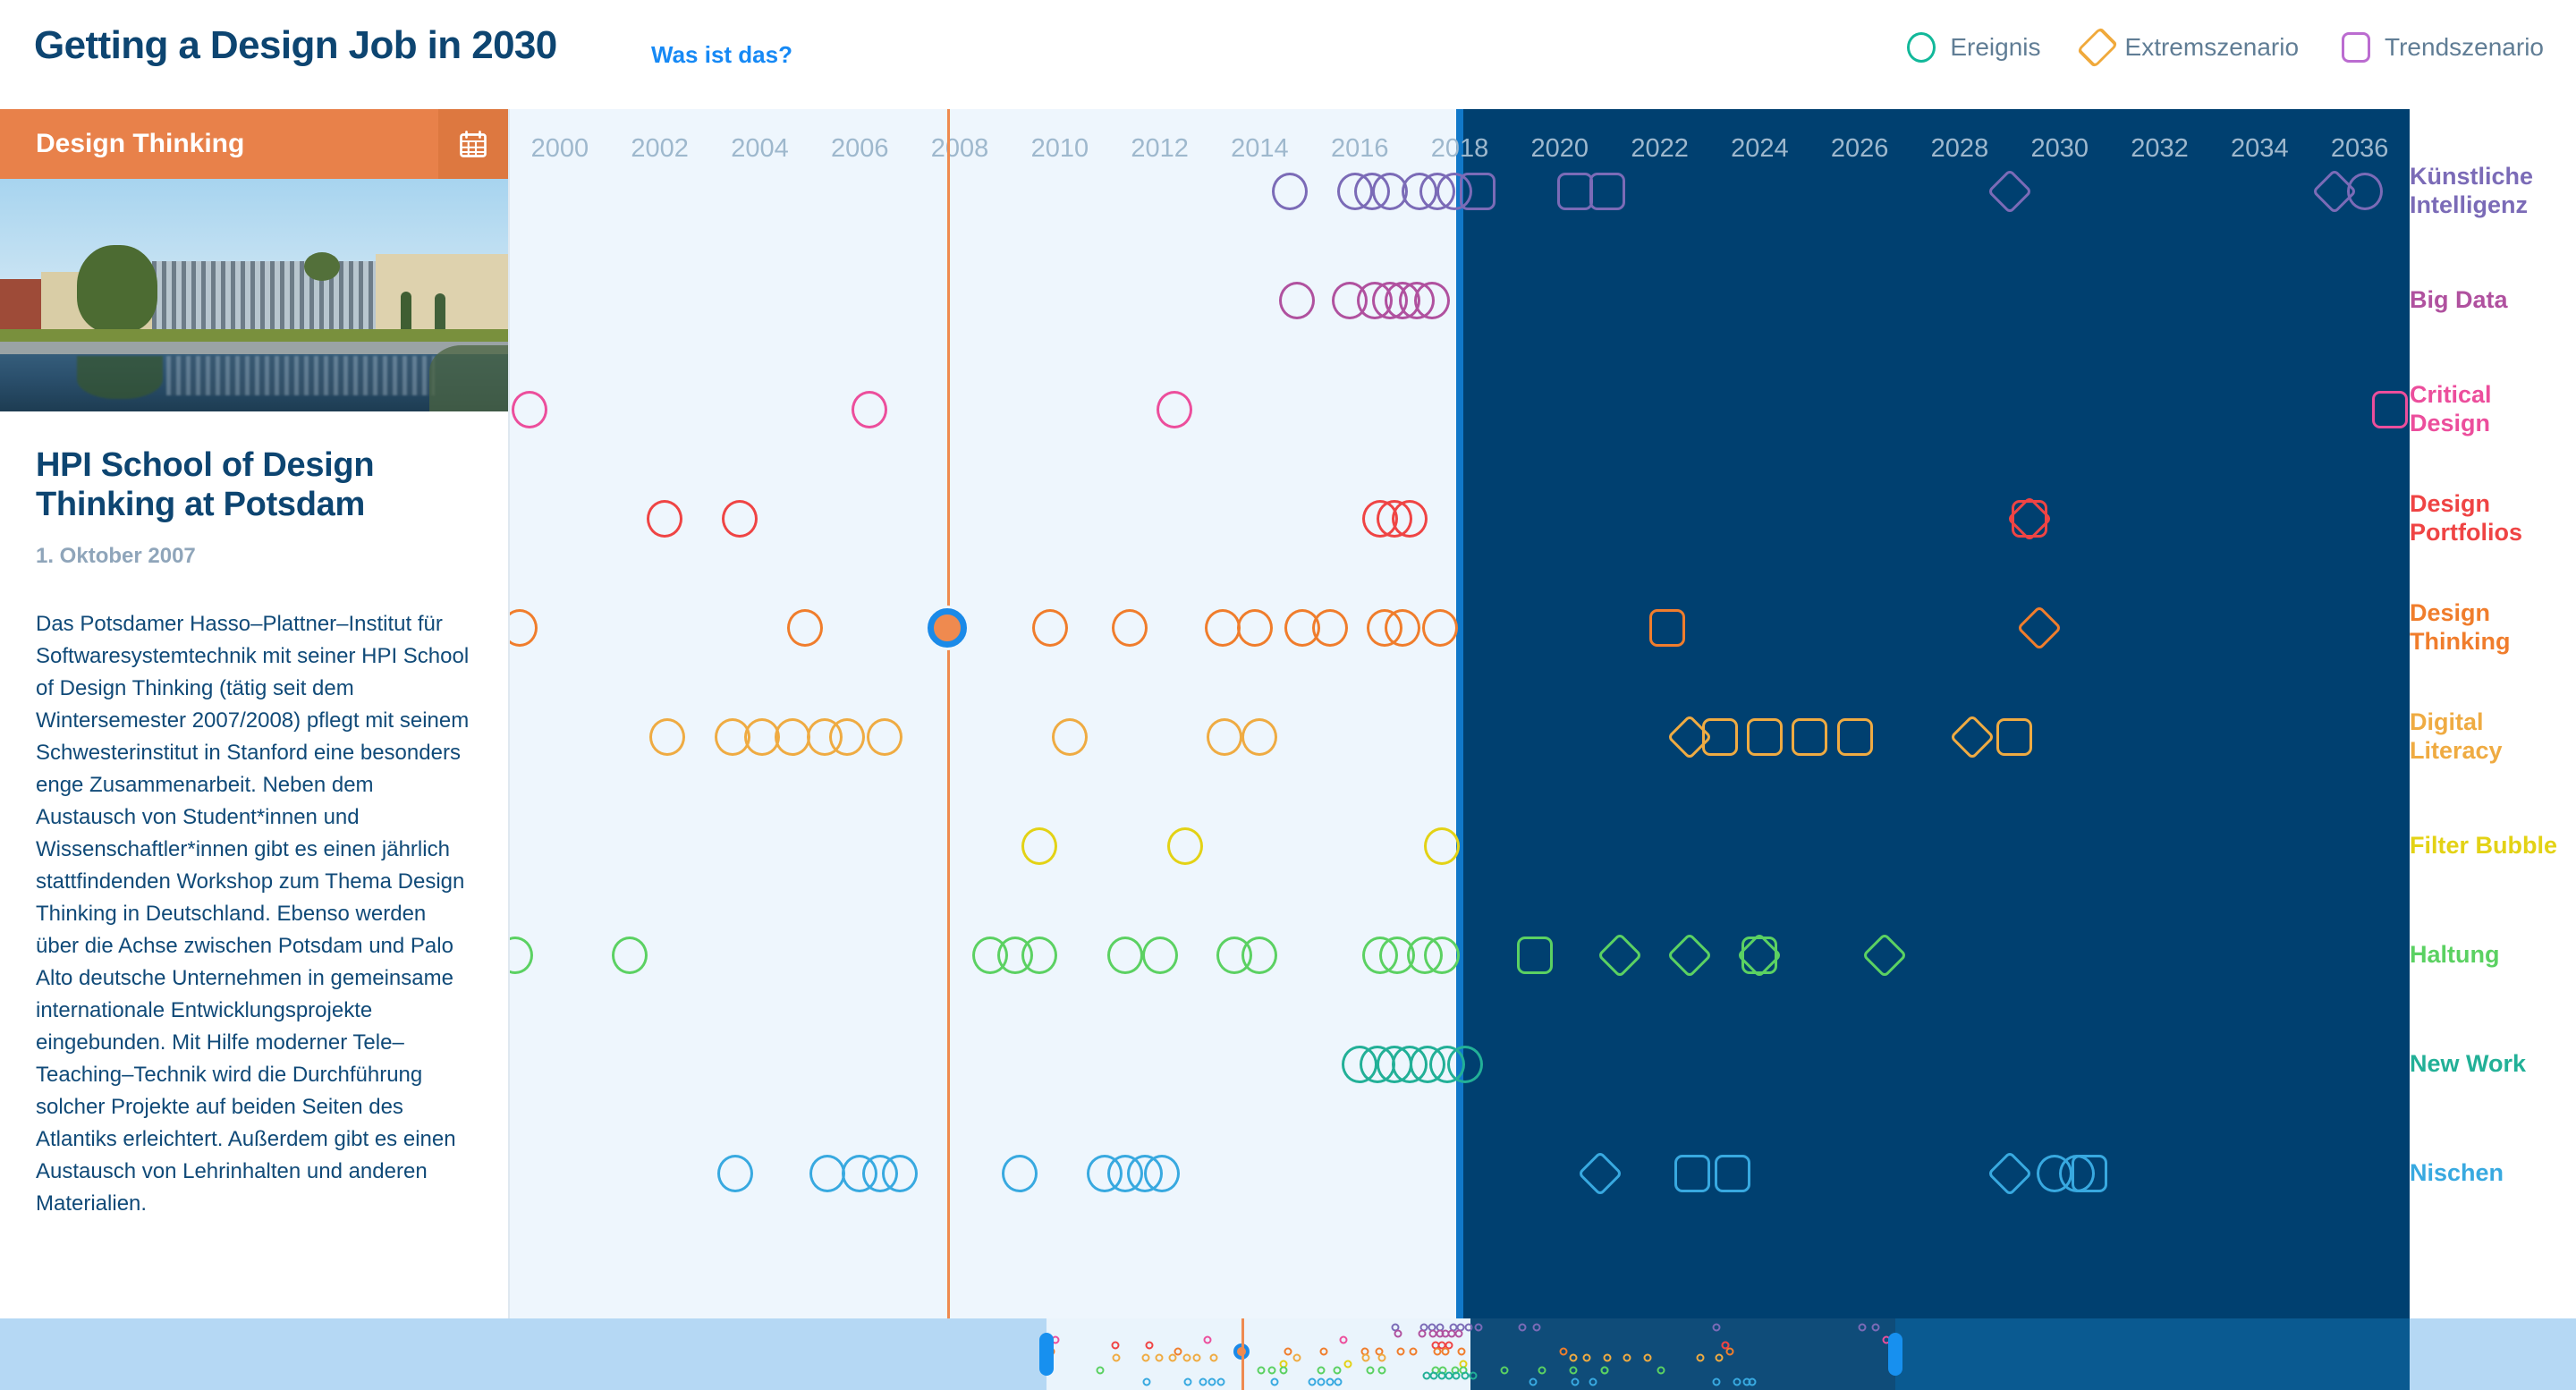 This screenshot has width=2576, height=1390. What do you see at coordinates (473, 144) in the screenshot?
I see `calendar-icon` at bounding box center [473, 144].